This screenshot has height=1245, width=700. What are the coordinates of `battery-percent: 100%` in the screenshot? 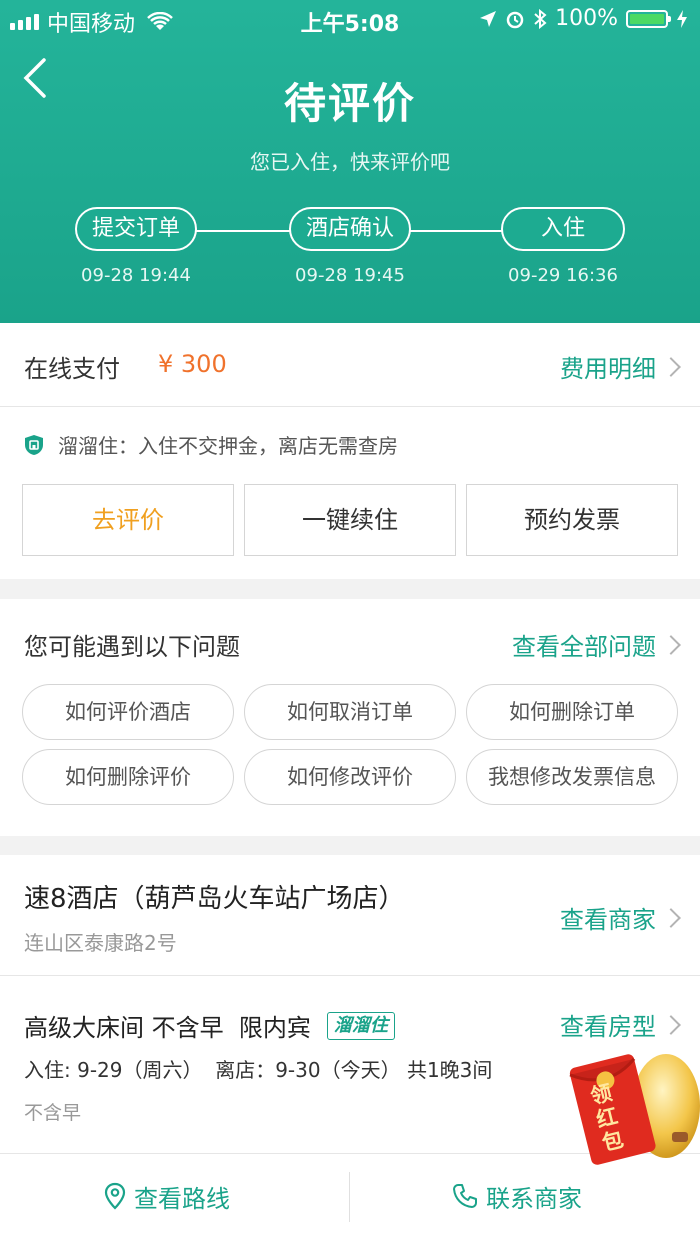 It's located at (586, 18).